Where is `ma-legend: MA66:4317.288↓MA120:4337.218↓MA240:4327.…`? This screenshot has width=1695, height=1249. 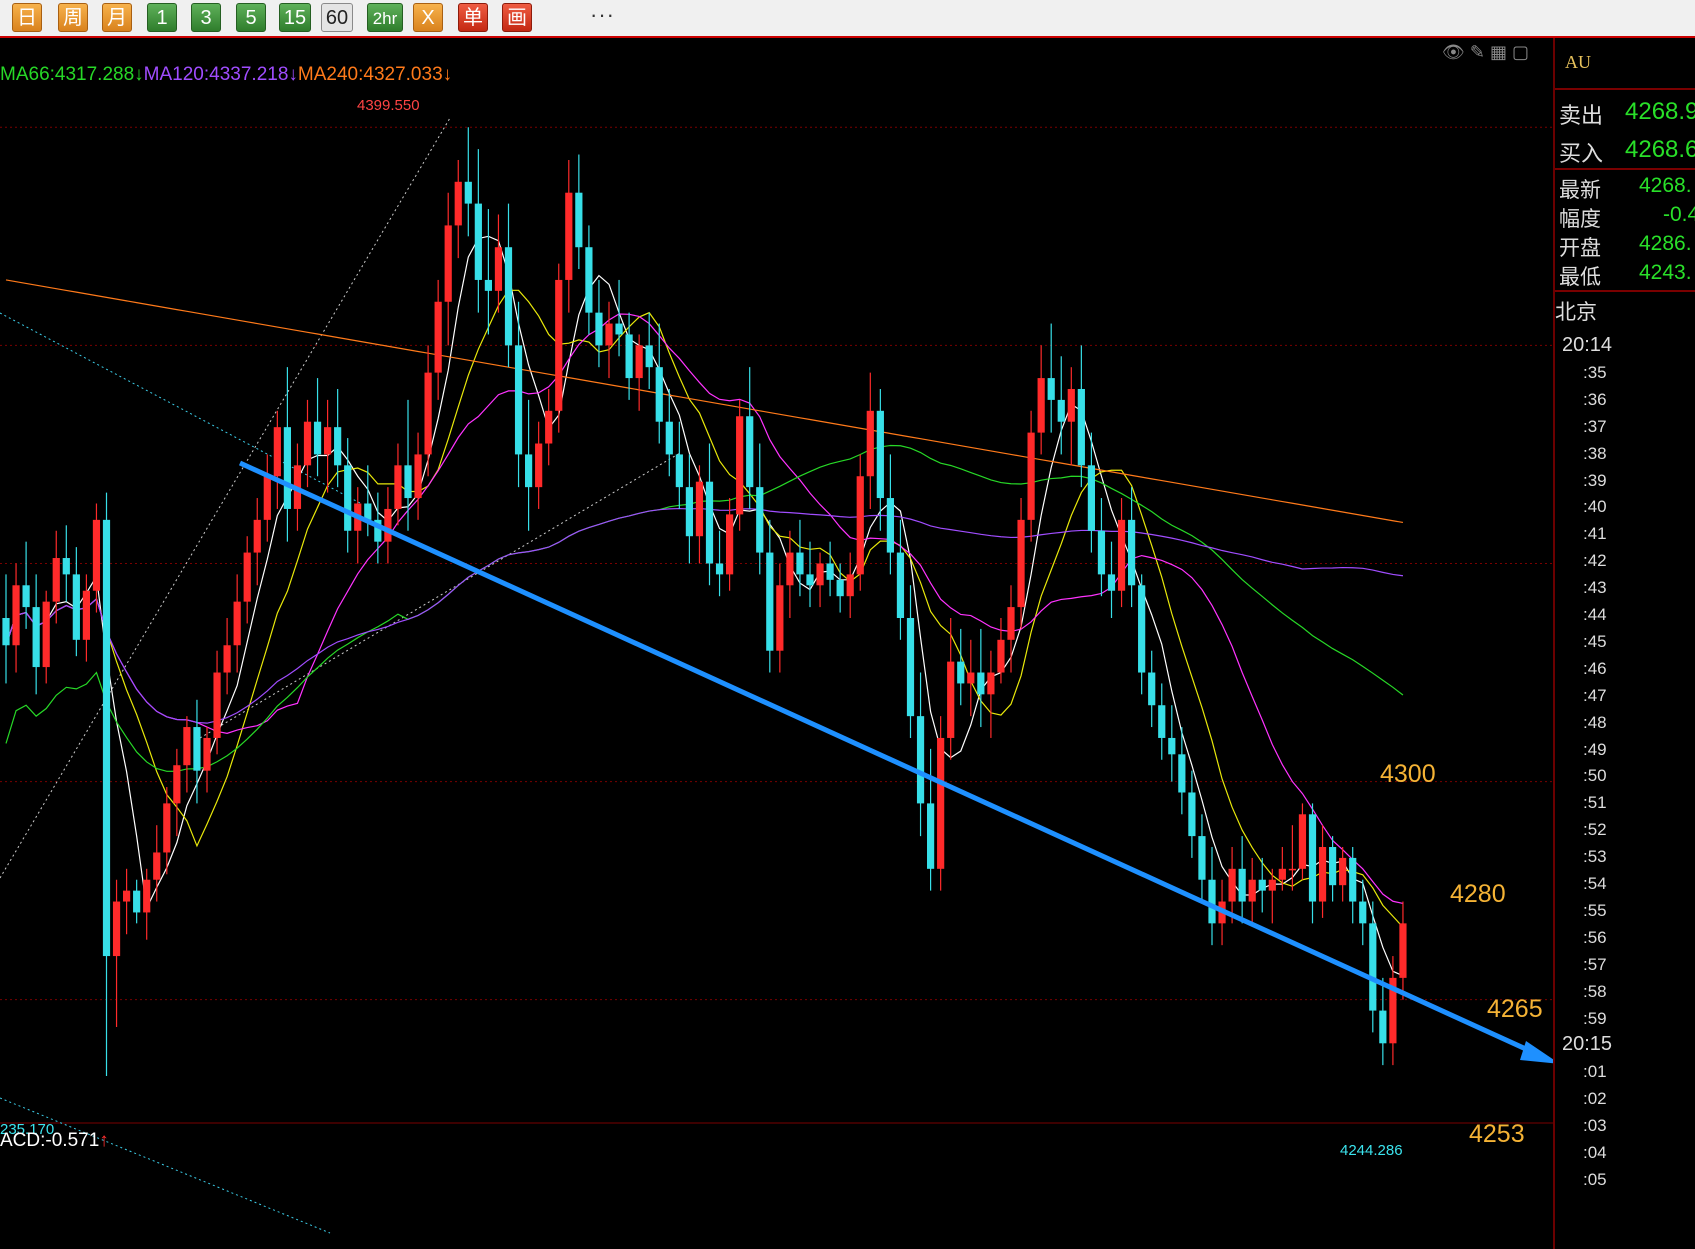 ma-legend: MA66:4317.288↓MA120:4337.218↓MA240:4327.… is located at coordinates (226, 75).